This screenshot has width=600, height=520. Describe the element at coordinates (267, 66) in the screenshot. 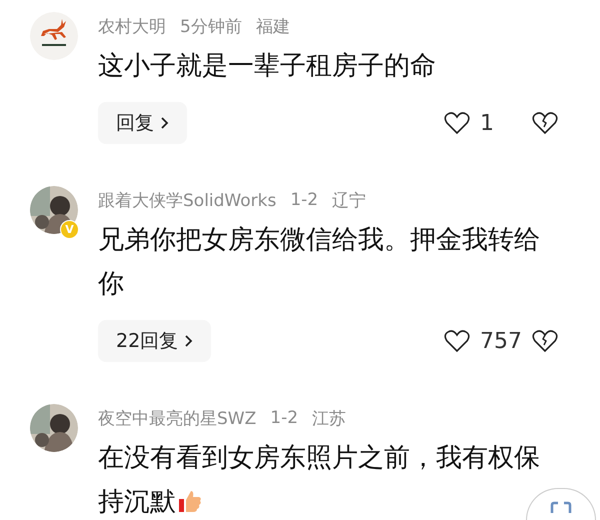

I see `comment-text: 这小子就是一辈子租房子的命` at that location.